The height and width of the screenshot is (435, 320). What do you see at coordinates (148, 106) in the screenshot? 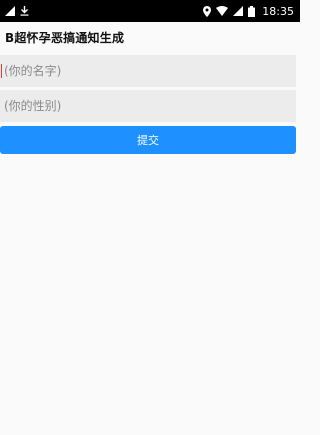
I see `gender-input` at bounding box center [148, 106].